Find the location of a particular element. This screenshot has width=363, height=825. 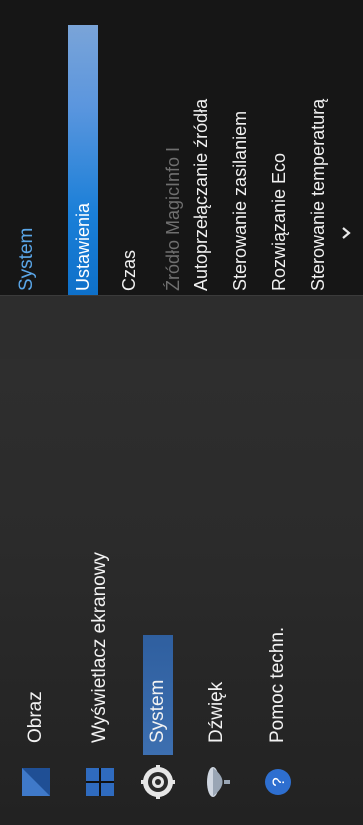

speaker-icon is located at coordinates (217, 782).